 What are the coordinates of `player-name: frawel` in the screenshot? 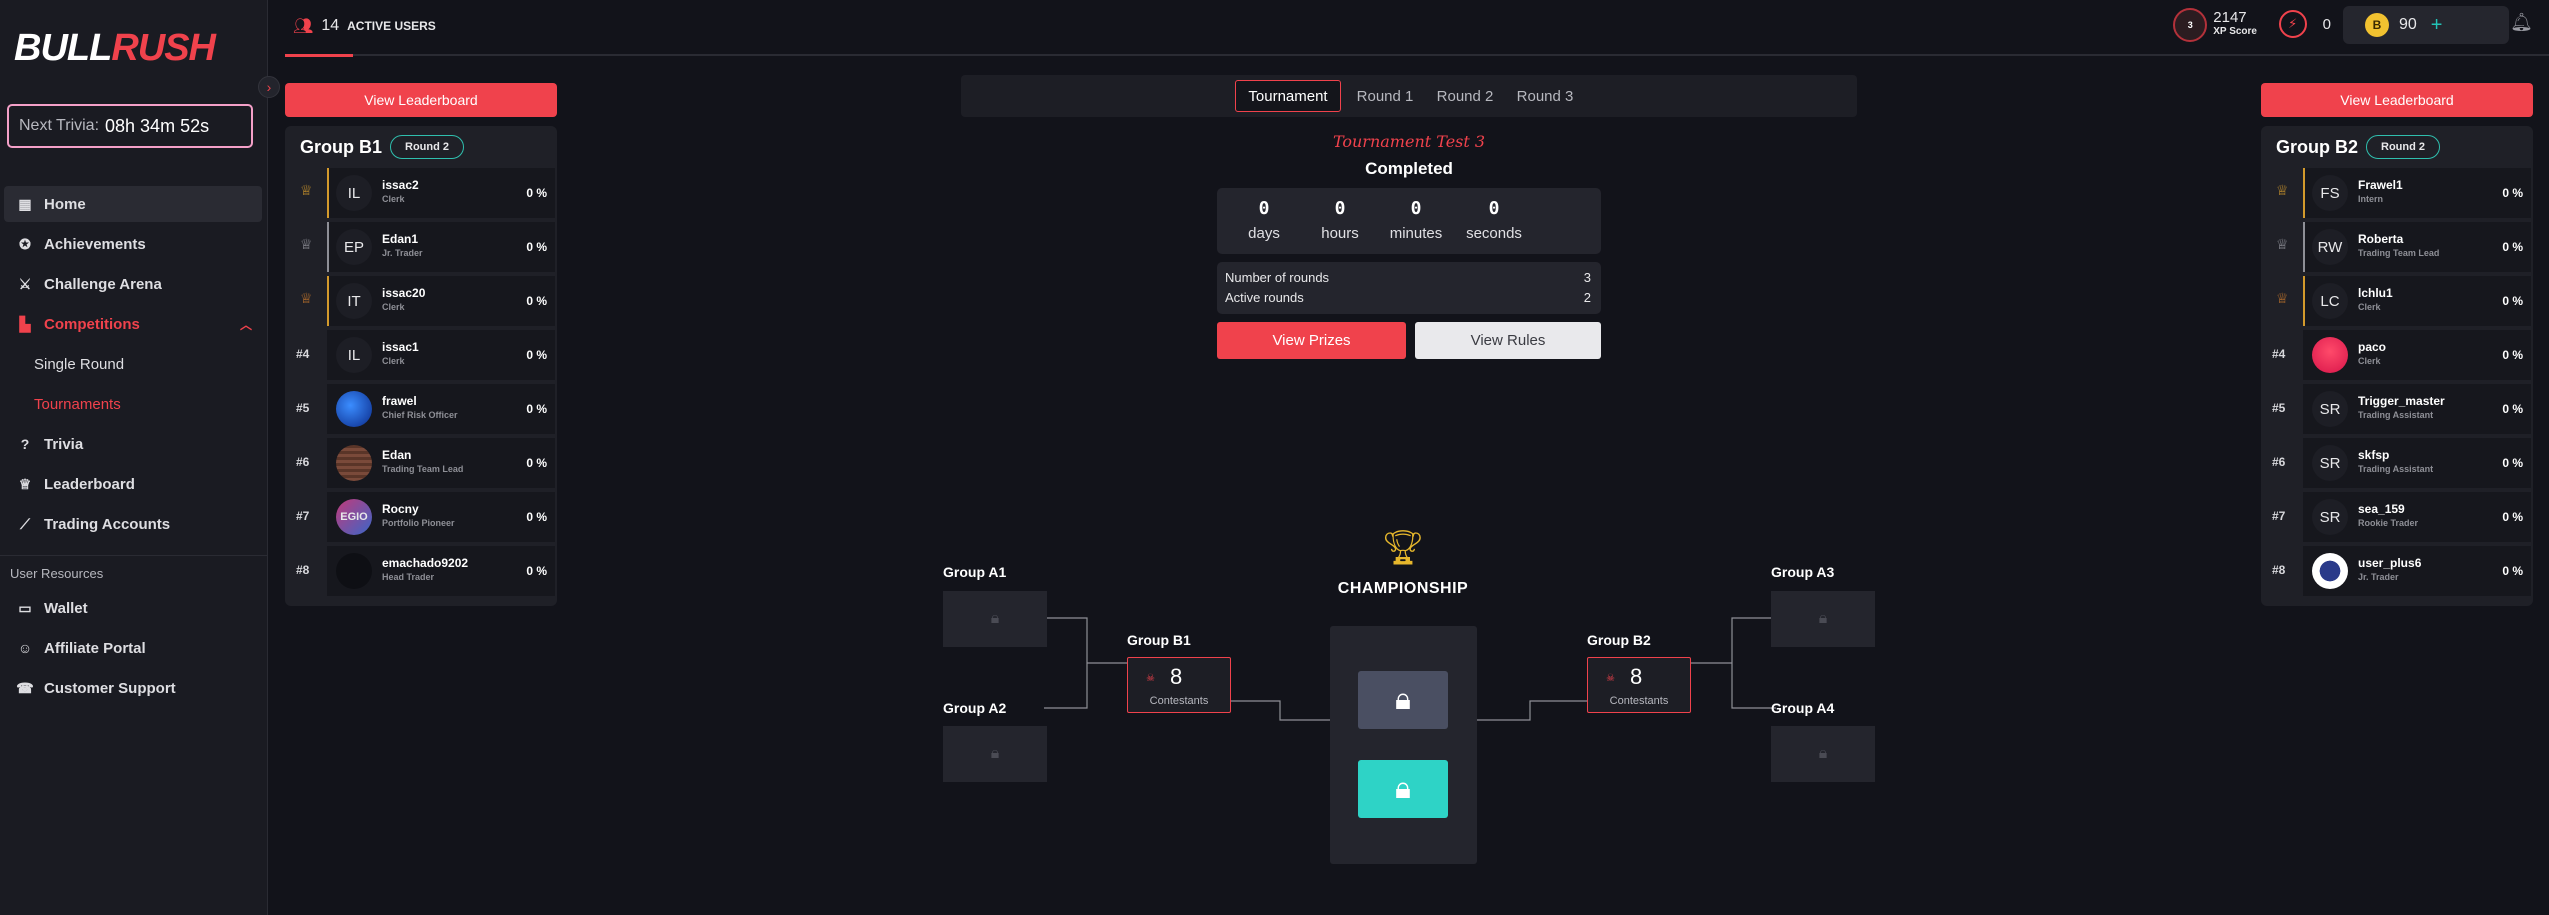 It's located at (399, 401).